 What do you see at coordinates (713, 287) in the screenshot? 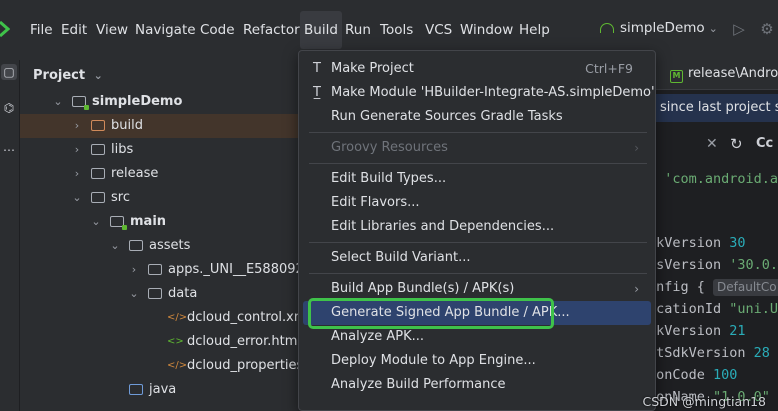
I see `code-line: onfig { DefaultCo` at bounding box center [713, 287].